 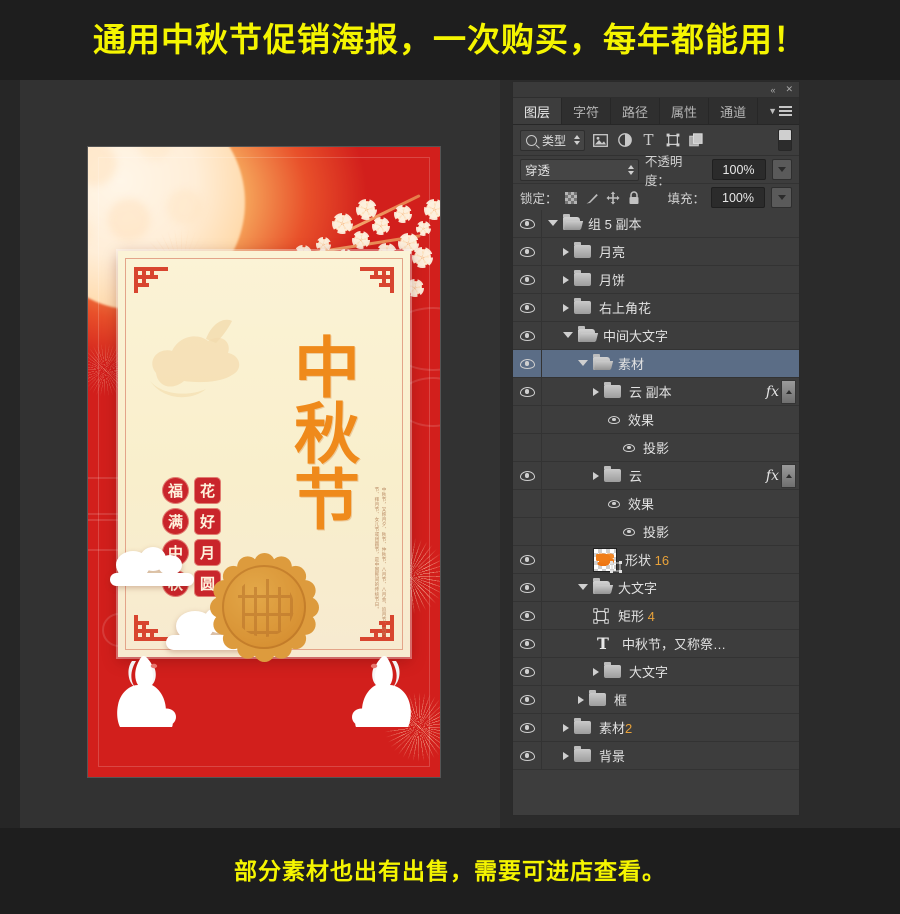 I want to click on layer-row: 背景, so click(x=656, y=756).